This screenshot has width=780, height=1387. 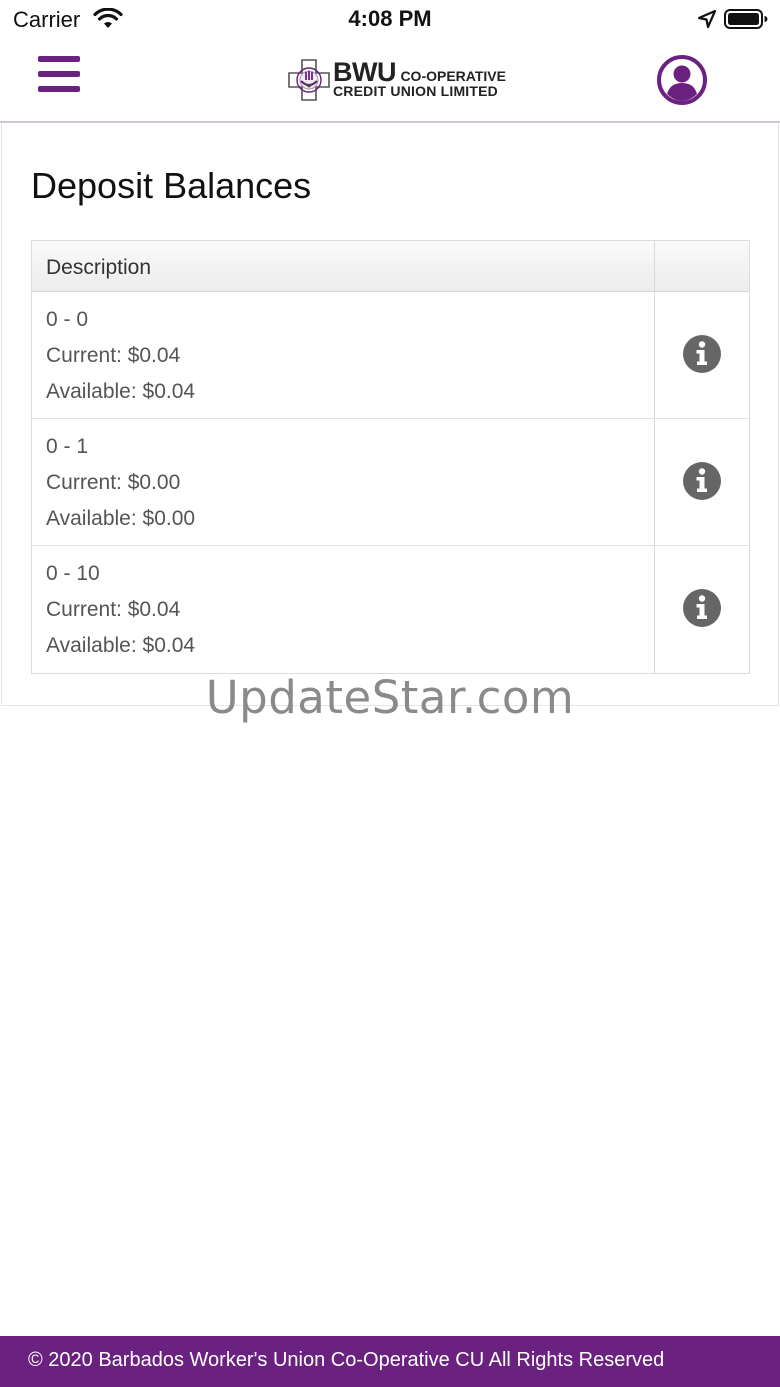 I want to click on account-id: 0 - 1, so click(x=67, y=446).